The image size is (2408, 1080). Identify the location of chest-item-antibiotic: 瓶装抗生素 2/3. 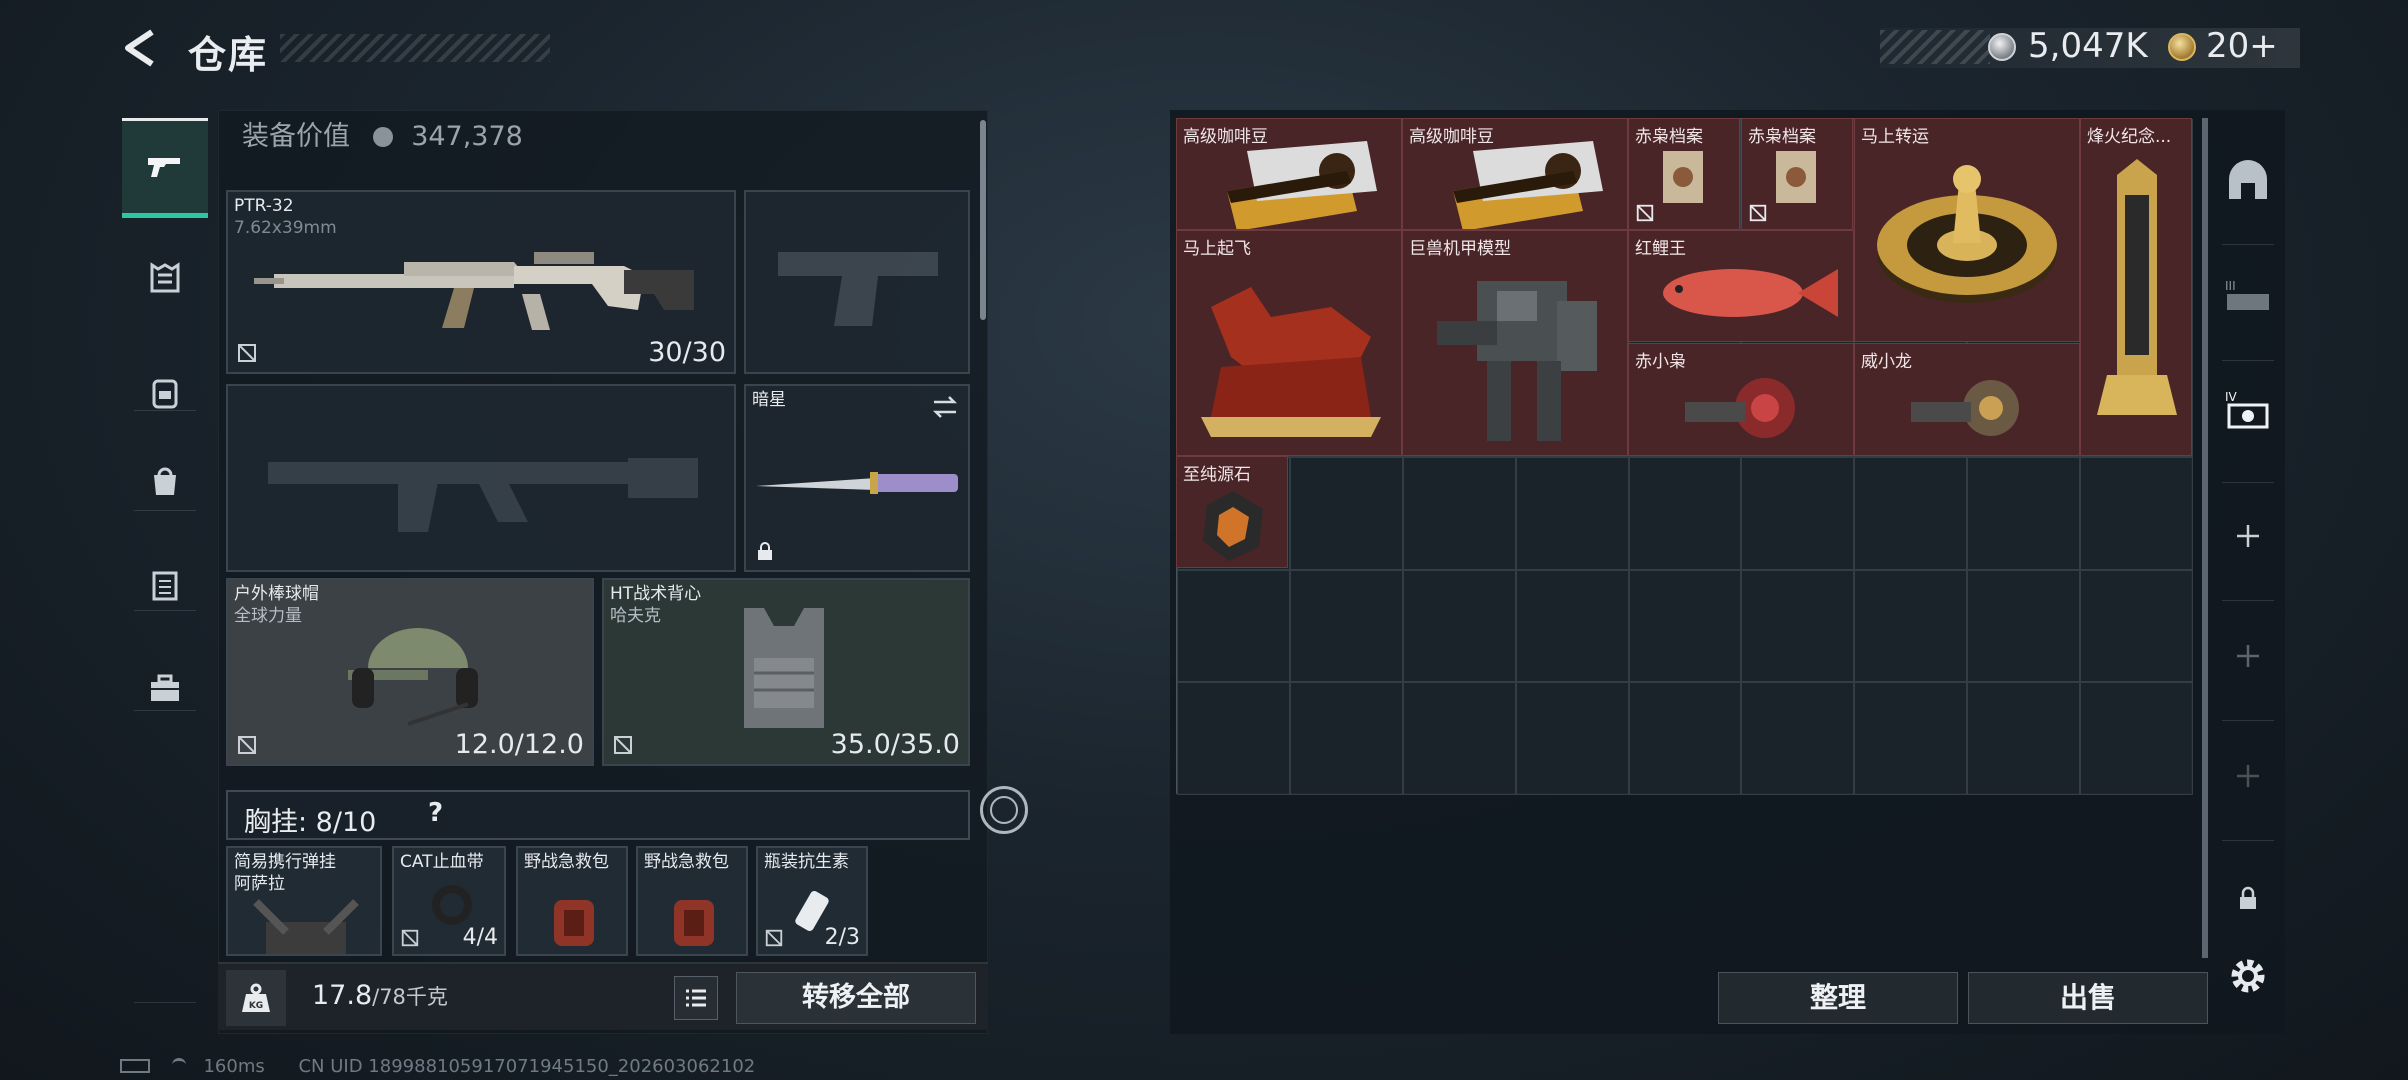
(812, 901).